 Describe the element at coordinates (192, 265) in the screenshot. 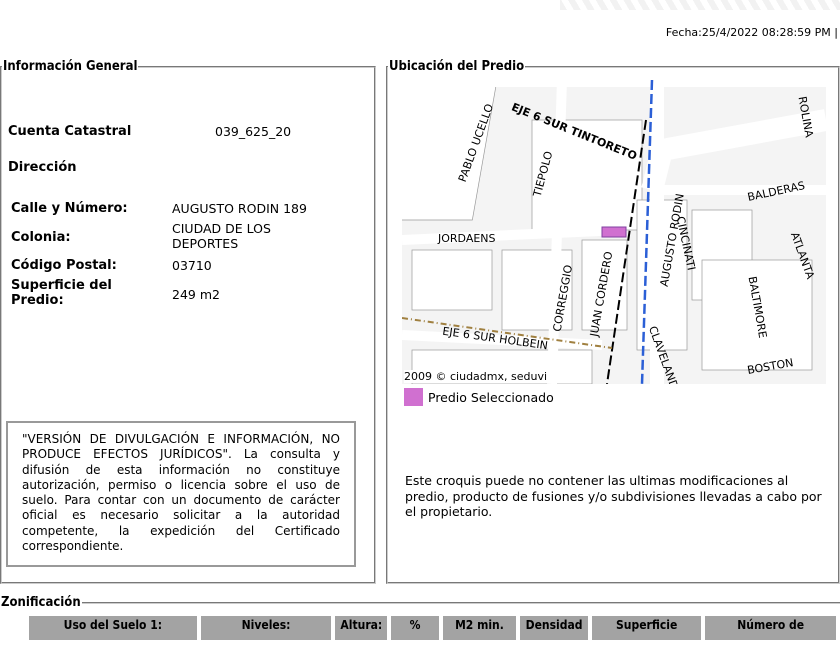

I see `cp-value: 03710` at that location.